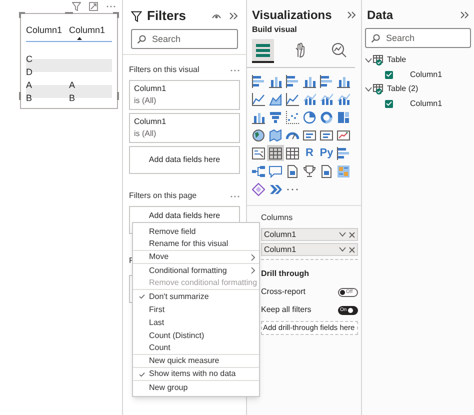  I want to click on tree-item: Table, so click(419, 60).